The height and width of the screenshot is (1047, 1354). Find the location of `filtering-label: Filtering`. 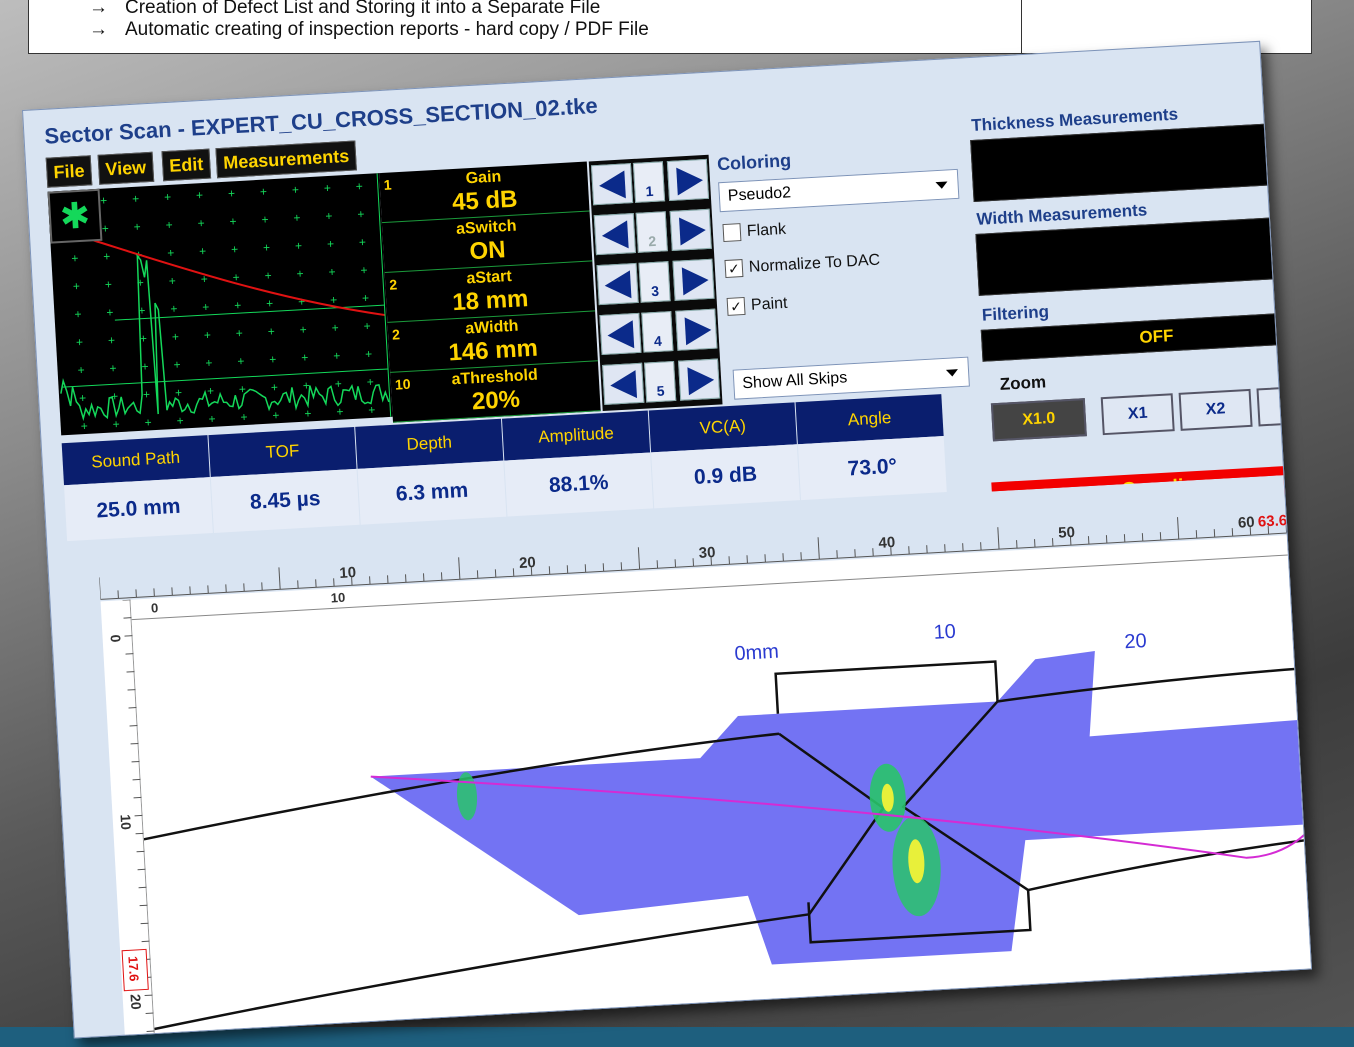

filtering-label: Filtering is located at coordinates (1015, 313).